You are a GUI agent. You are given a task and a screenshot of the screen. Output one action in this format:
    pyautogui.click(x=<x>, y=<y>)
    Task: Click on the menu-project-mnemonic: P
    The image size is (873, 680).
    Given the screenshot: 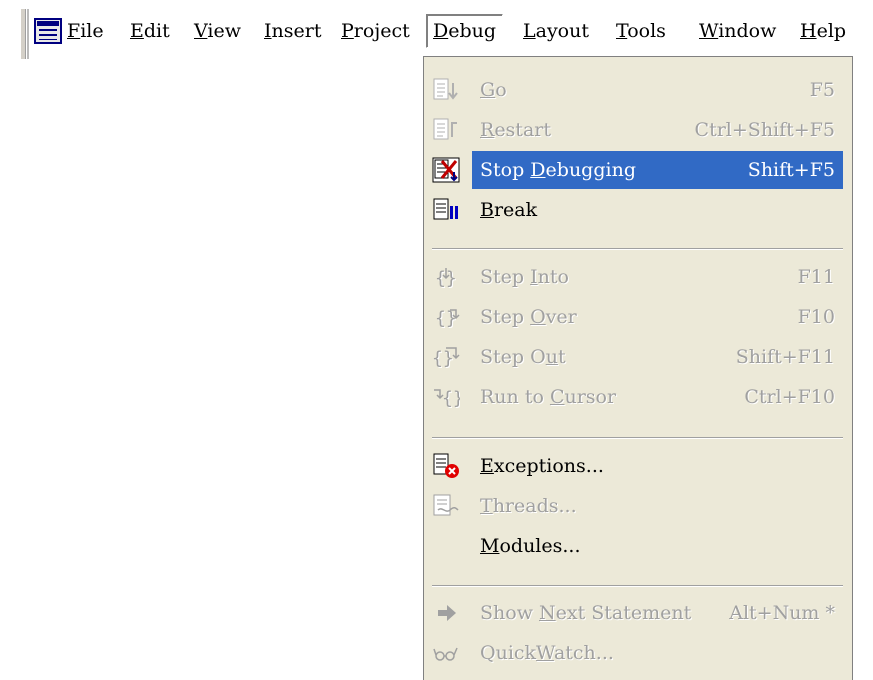 What is the action you would take?
    pyautogui.click(x=347, y=31)
    